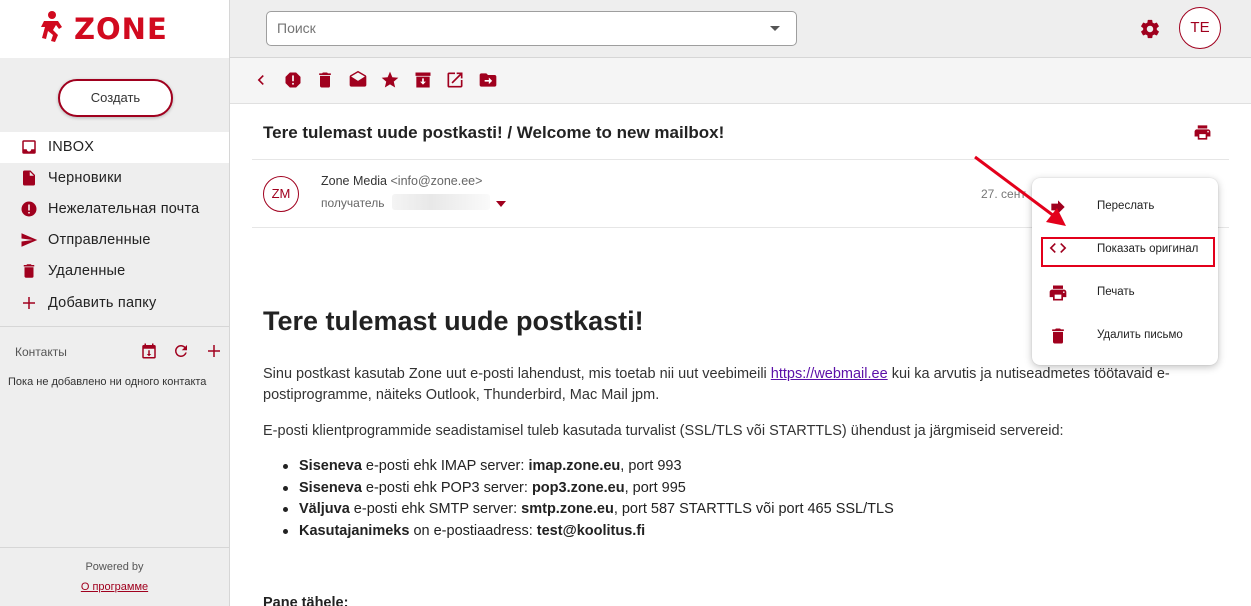  I want to click on no-contacts-text: Пока не добавлено ни одного контакта, so click(107, 382).